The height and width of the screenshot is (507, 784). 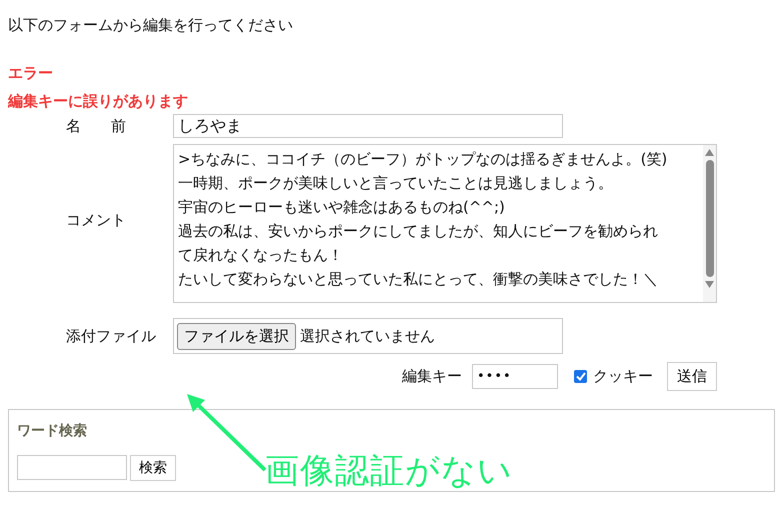 I want to click on field-label: 添付ファイル, so click(x=111, y=336).